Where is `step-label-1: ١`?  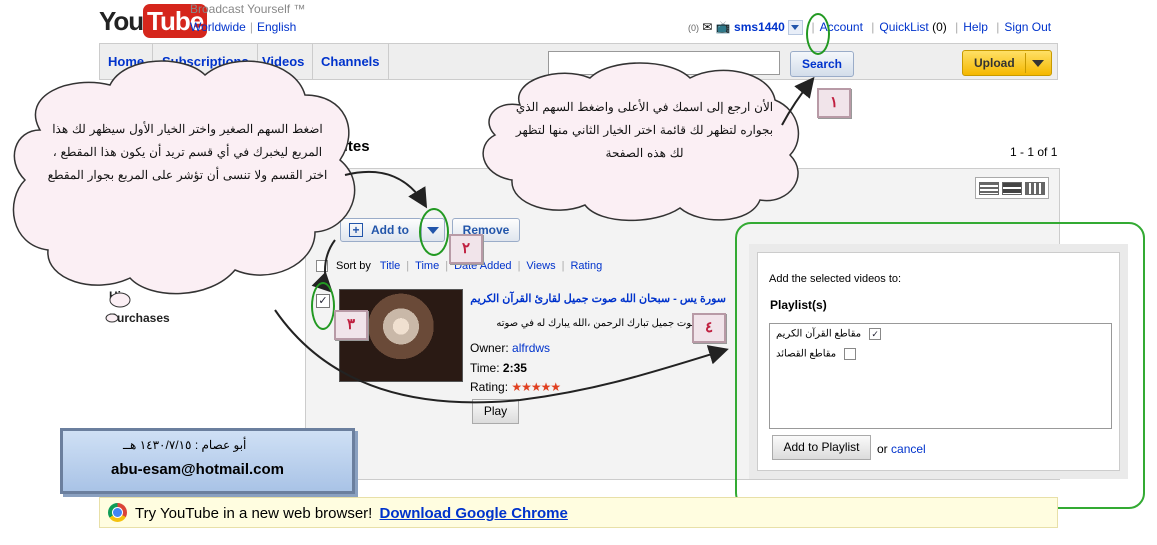
step-label-1: ١ is located at coordinates (834, 103).